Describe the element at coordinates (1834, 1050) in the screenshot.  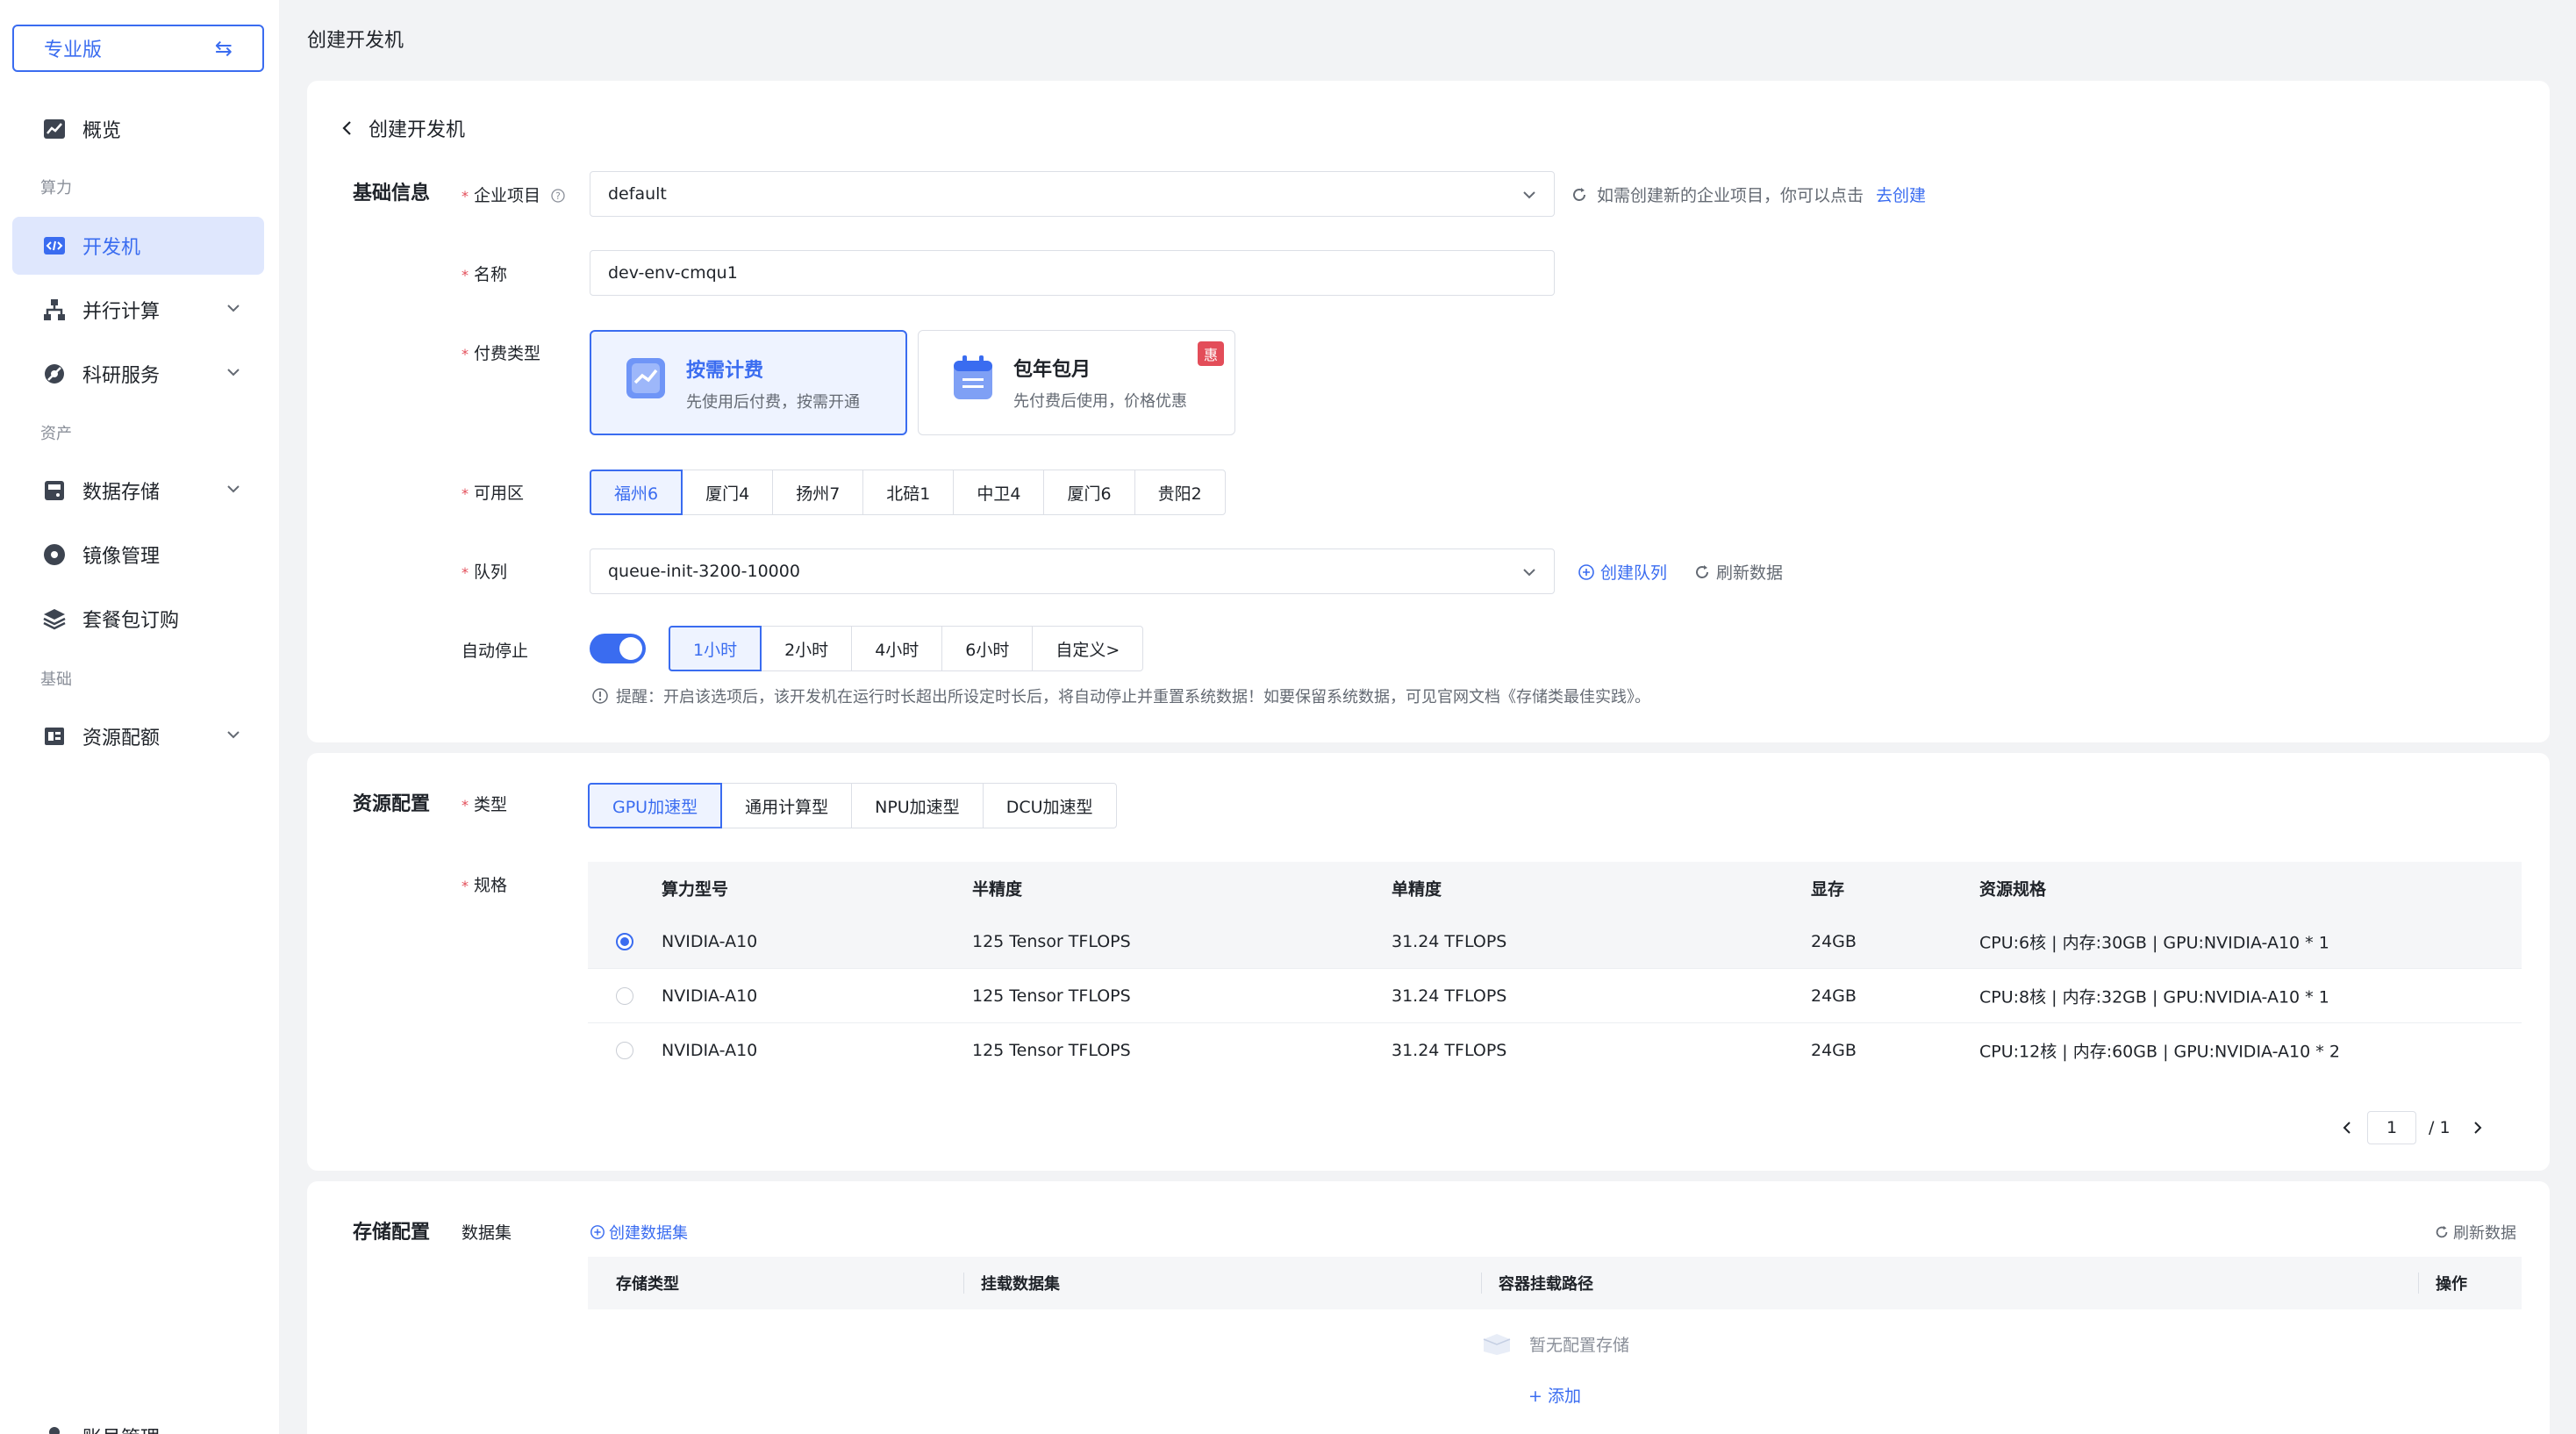
I see `table-cell: 24GB` at that location.